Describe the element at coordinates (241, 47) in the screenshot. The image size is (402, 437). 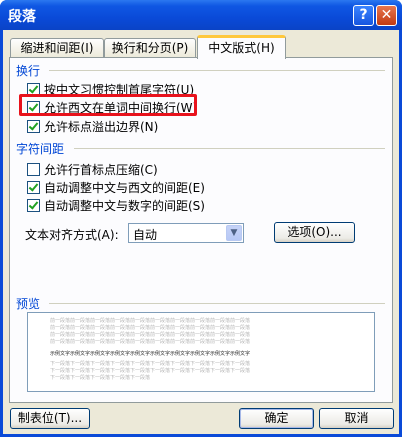
I see `tab-asian-typography: 中文版式(H)` at that location.